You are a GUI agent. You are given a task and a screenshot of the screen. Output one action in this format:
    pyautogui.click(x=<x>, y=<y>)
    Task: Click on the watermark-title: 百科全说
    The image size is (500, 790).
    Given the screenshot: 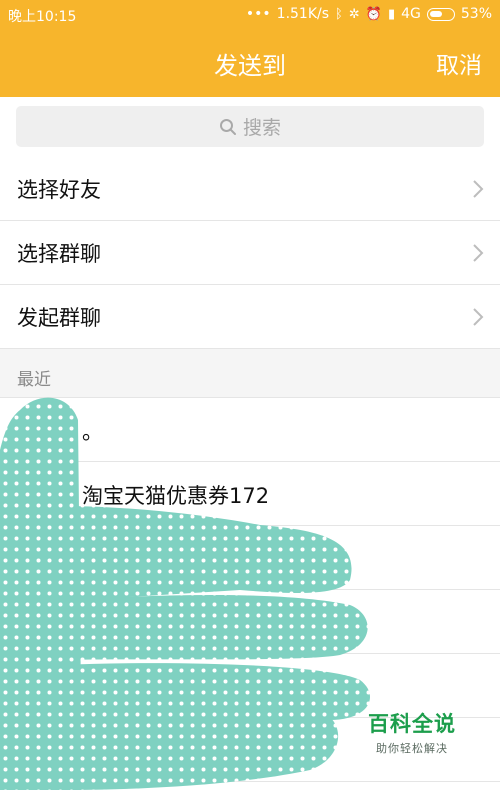 What is the action you would take?
    pyautogui.click(x=412, y=724)
    